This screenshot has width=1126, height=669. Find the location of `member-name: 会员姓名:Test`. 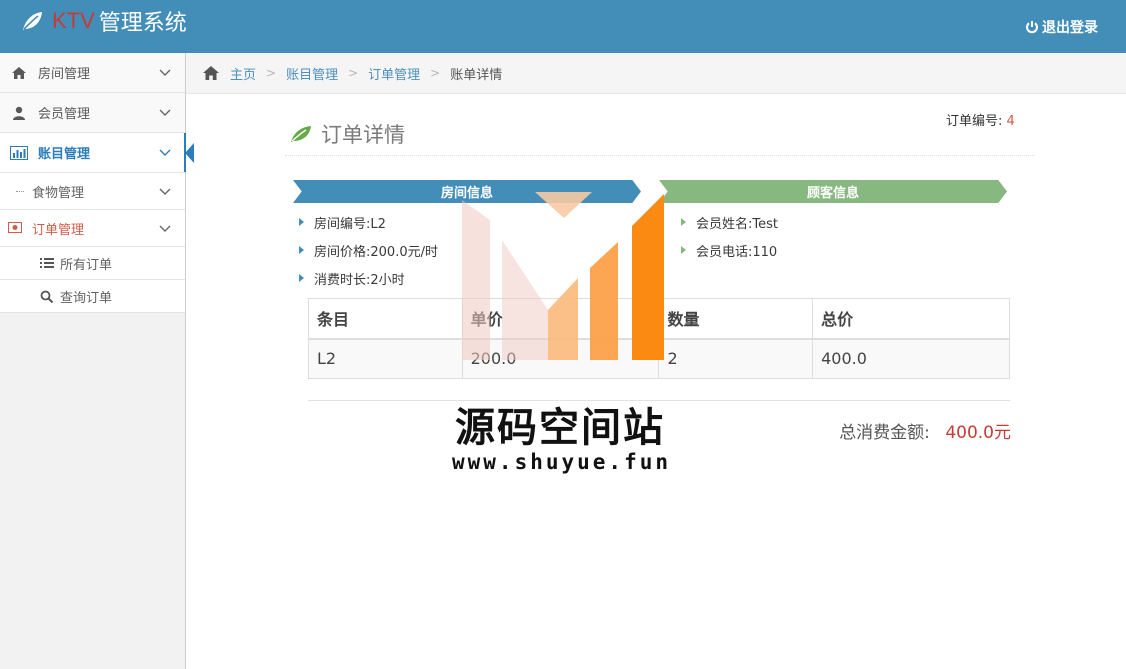

member-name: 会员姓名:Test is located at coordinates (737, 224).